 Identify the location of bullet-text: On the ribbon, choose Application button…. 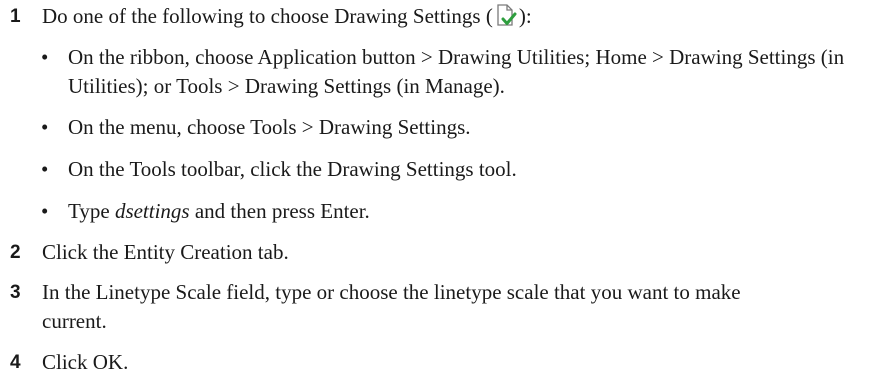
(456, 71).